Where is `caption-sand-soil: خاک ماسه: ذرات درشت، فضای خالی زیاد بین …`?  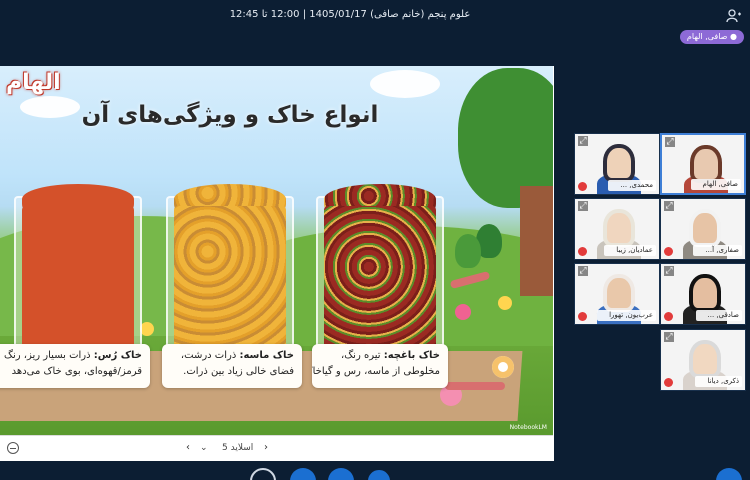
caption-sand-soil: خاک ماسه: ذرات درشت، فضای خالی زیاد بین … is located at coordinates (232, 366).